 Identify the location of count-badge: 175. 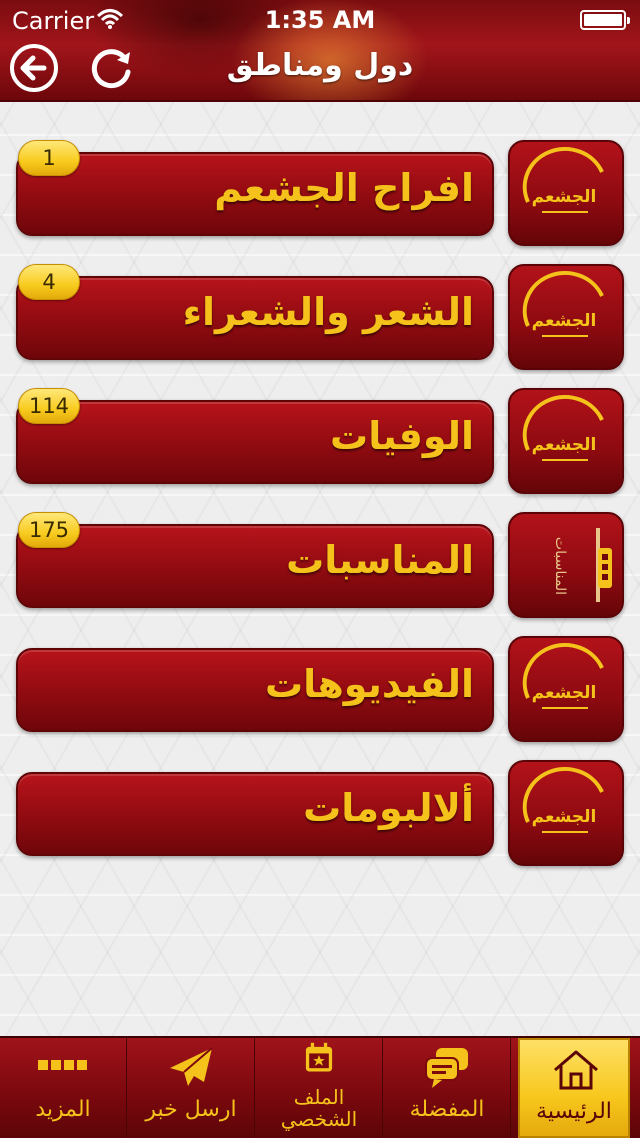
(49, 530).